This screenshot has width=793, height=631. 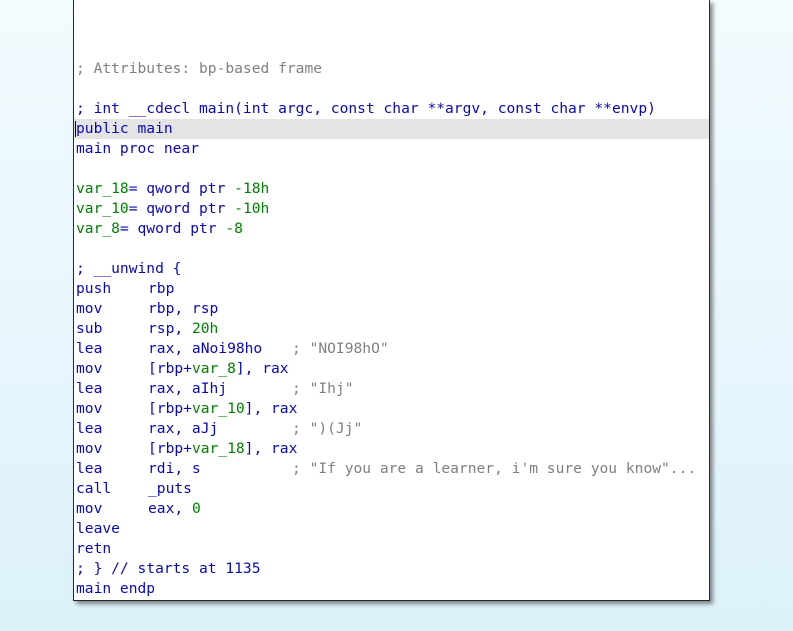 What do you see at coordinates (252, 208) in the screenshot?
I see `var-offset: -10h` at bounding box center [252, 208].